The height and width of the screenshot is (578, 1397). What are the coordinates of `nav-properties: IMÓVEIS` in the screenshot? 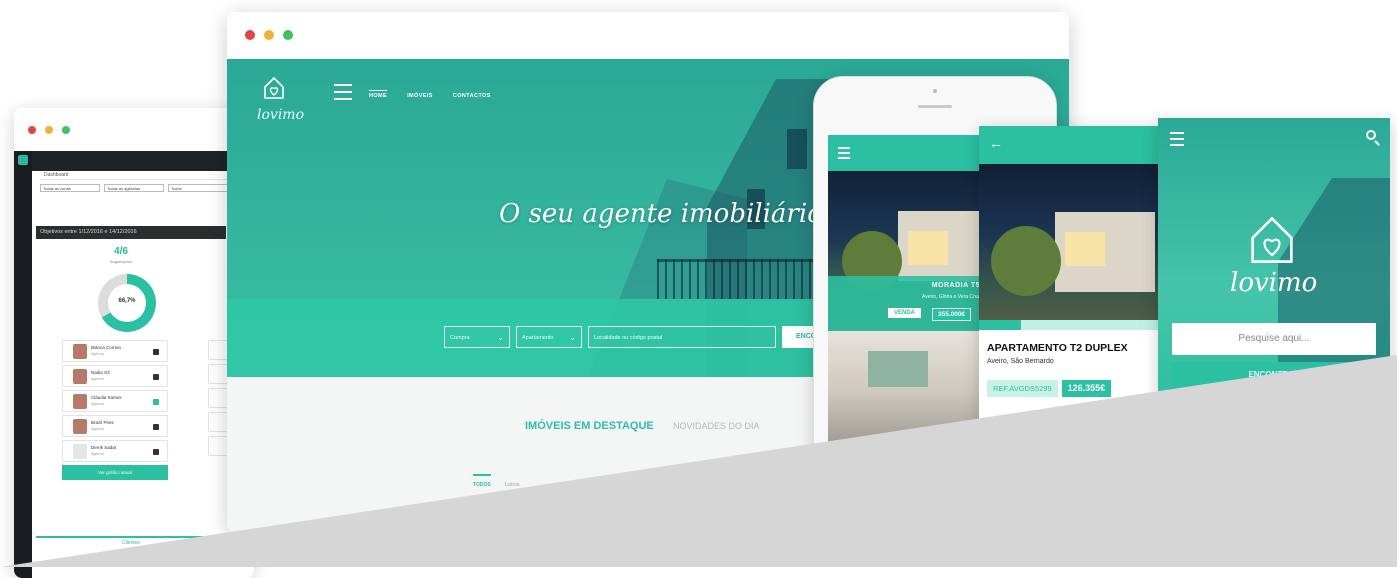 It's located at (420, 96).